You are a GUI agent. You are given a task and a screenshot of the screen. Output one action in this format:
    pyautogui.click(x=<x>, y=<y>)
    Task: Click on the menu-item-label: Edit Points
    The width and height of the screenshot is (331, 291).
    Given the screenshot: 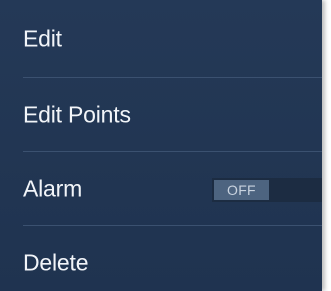 What is the action you would take?
    pyautogui.click(x=77, y=114)
    